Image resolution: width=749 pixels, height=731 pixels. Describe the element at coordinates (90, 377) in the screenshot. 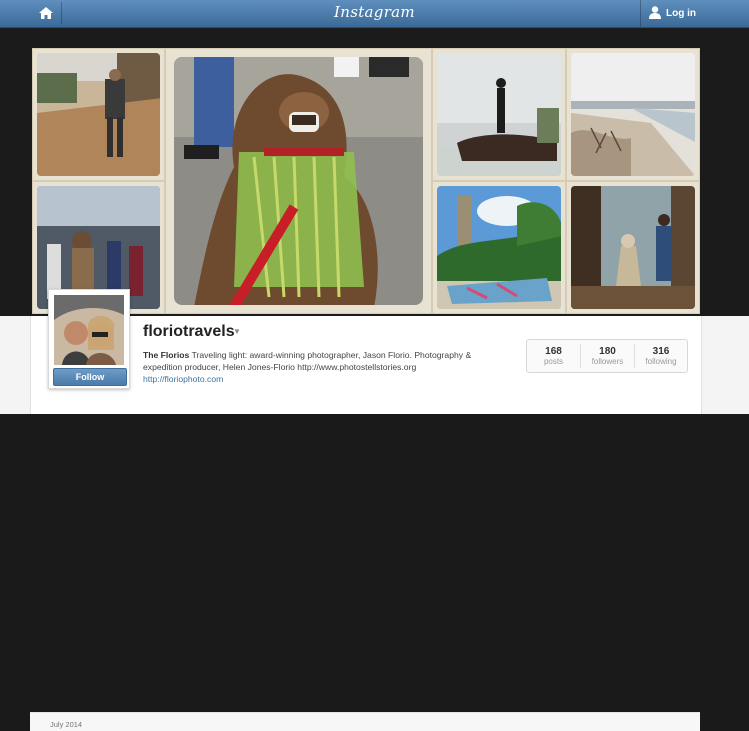

I see `follow-button: Follow` at that location.